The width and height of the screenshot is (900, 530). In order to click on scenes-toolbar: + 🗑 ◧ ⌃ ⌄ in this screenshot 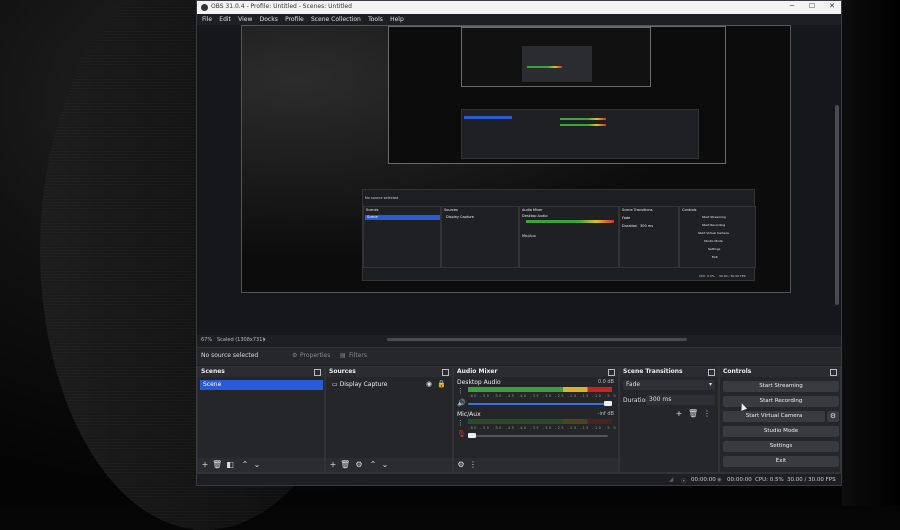, I will do `click(261, 465)`.